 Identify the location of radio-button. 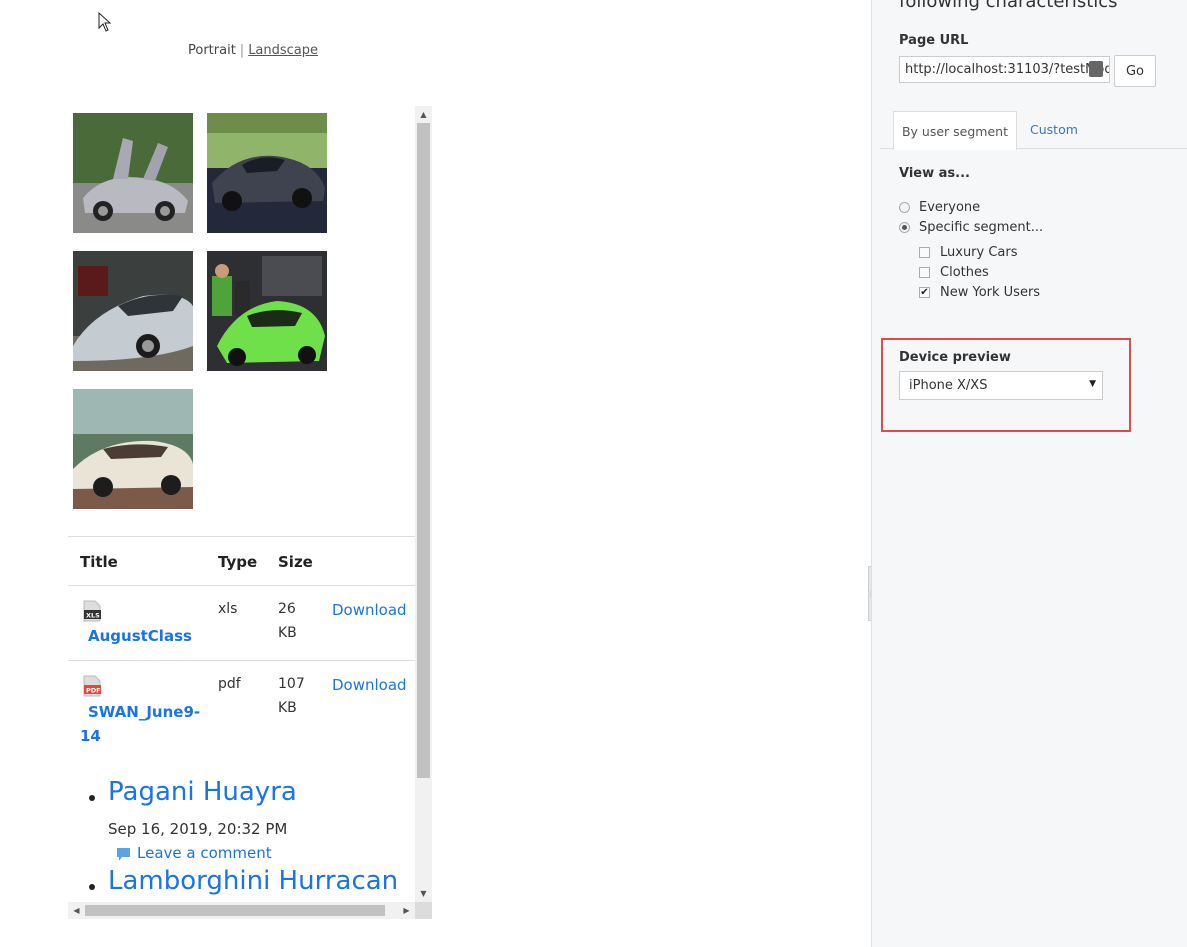
(904, 207).